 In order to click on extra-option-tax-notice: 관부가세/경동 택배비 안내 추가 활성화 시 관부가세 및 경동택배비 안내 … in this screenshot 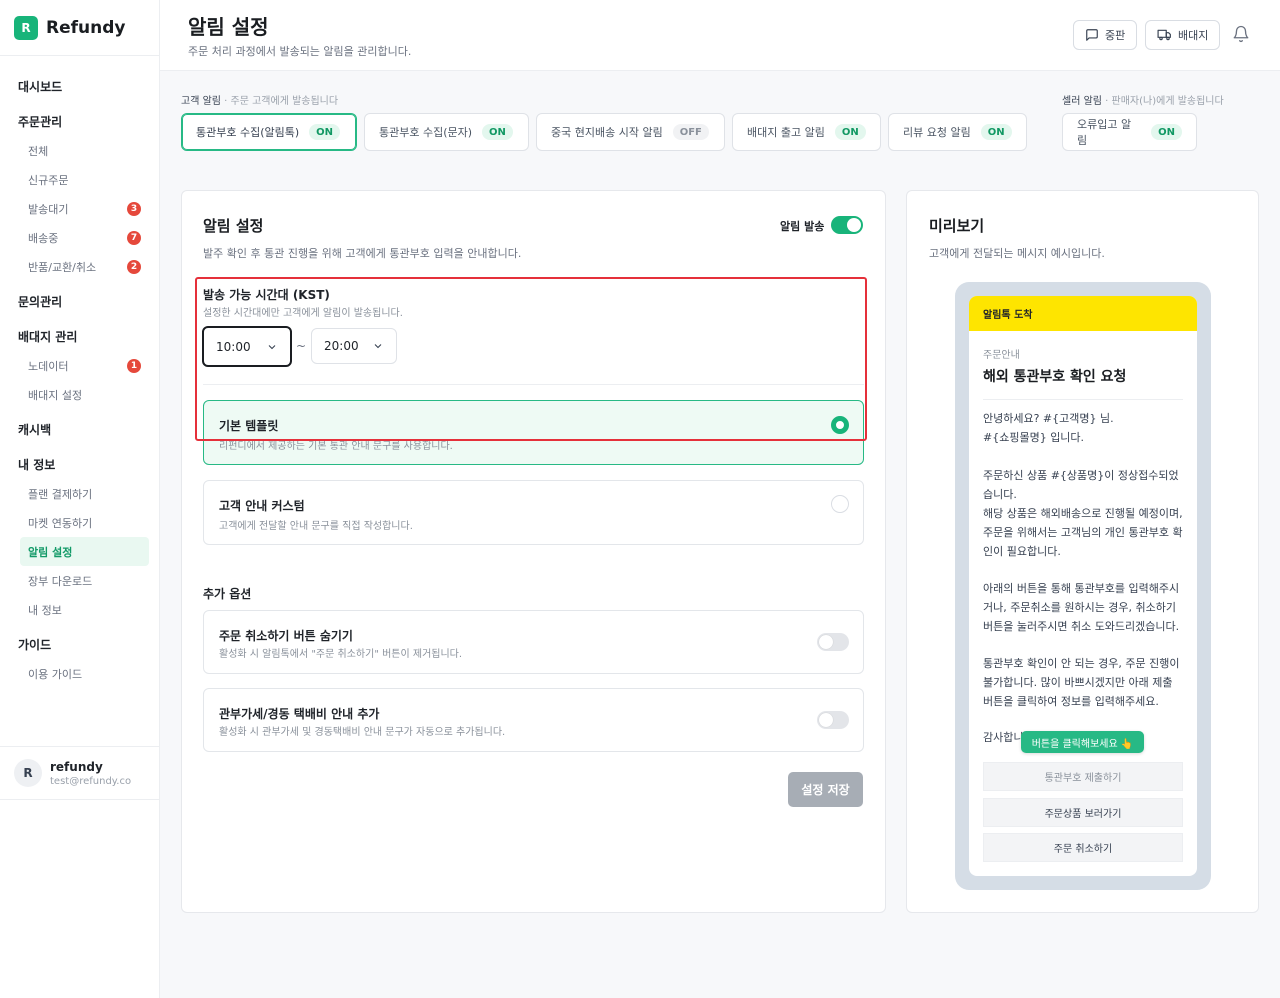, I will do `click(533, 720)`.